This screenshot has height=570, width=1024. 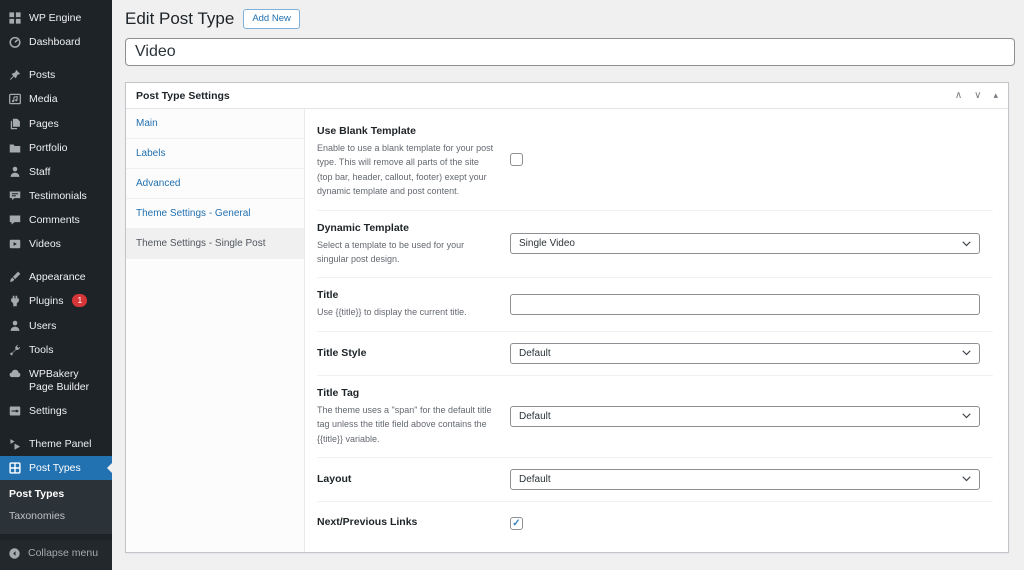 What do you see at coordinates (516, 523) in the screenshot?
I see `next-previous-links-checkbox` at bounding box center [516, 523].